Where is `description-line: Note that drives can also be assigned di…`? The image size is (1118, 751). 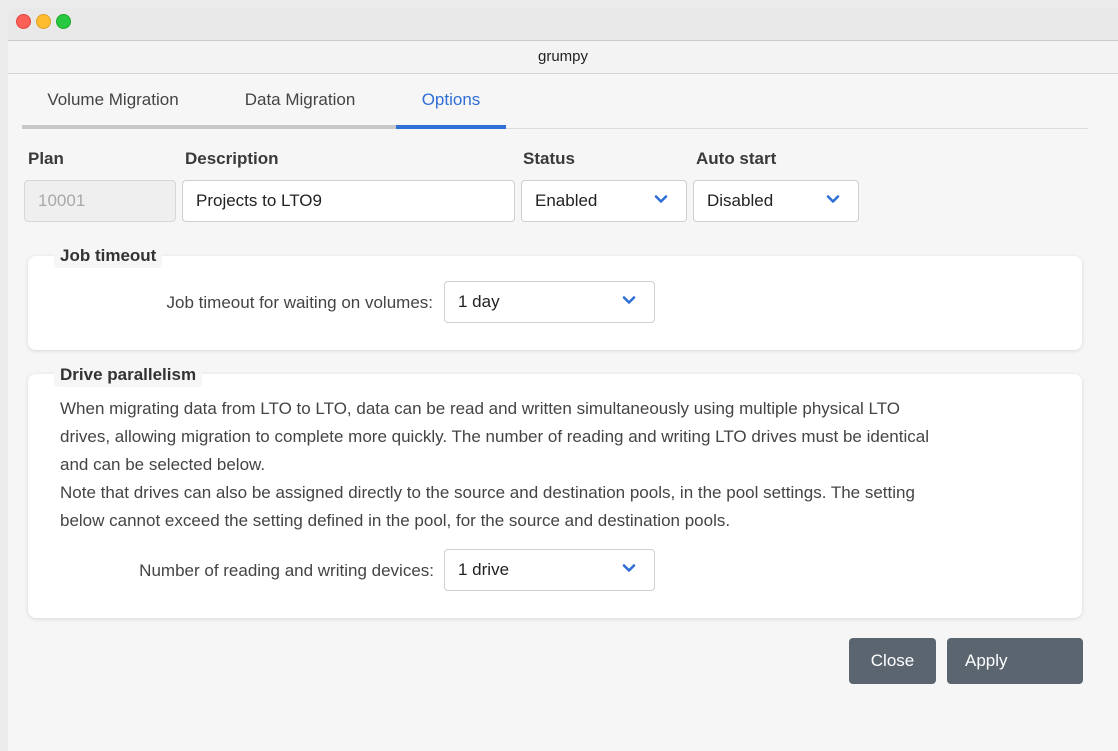
description-line: Note that drives can also be assigned di… is located at coordinates (487, 492).